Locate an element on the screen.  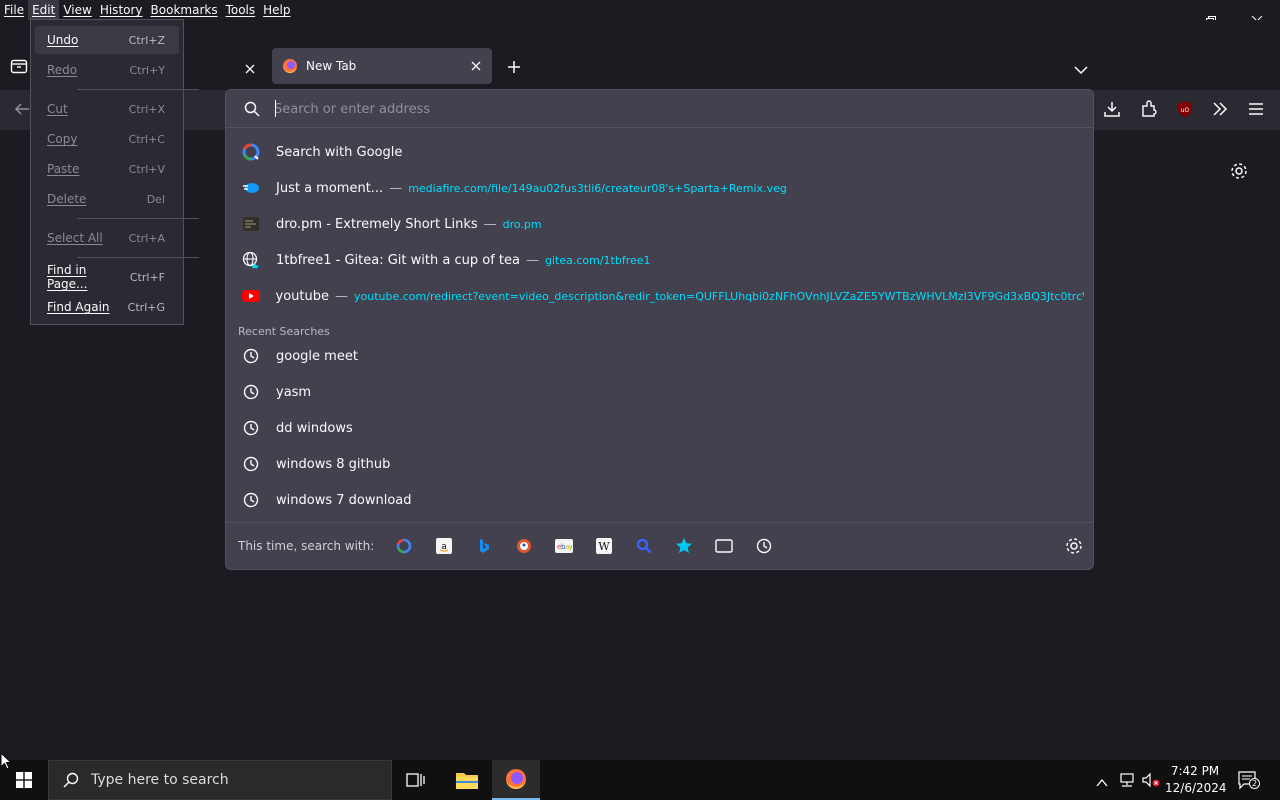
menu-item-select-all: Select All Ctrl+A is located at coordinates (107, 238).